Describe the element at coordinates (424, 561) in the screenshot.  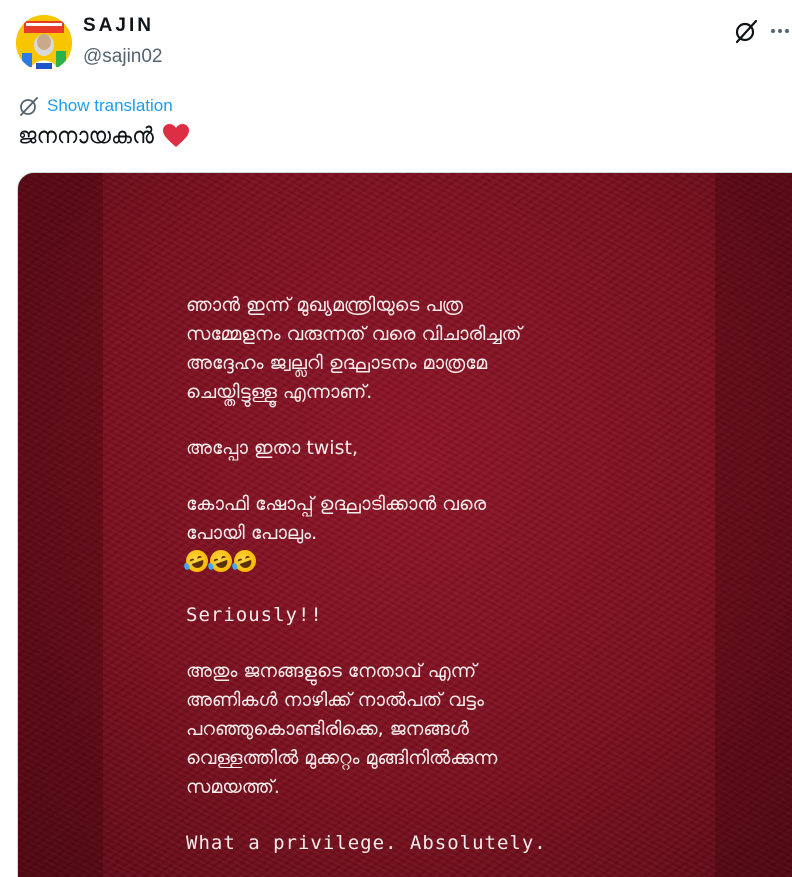
I see `laughing-emoji-row` at that location.